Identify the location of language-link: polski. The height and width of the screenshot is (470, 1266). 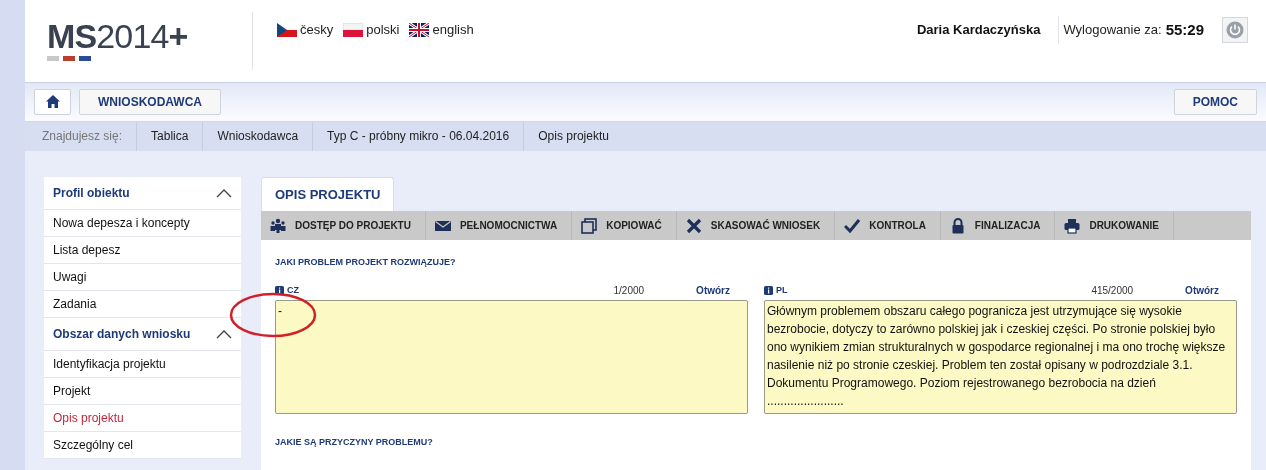
(371, 30).